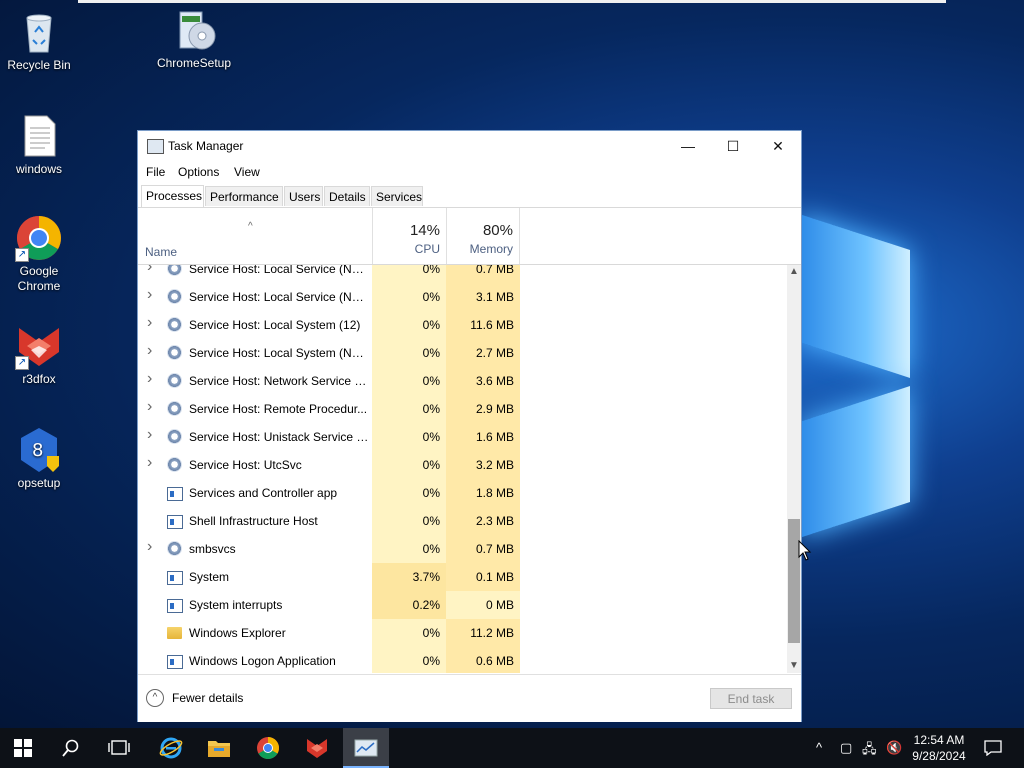  I want to click on column-memory-header: 80% Memory, so click(483, 236).